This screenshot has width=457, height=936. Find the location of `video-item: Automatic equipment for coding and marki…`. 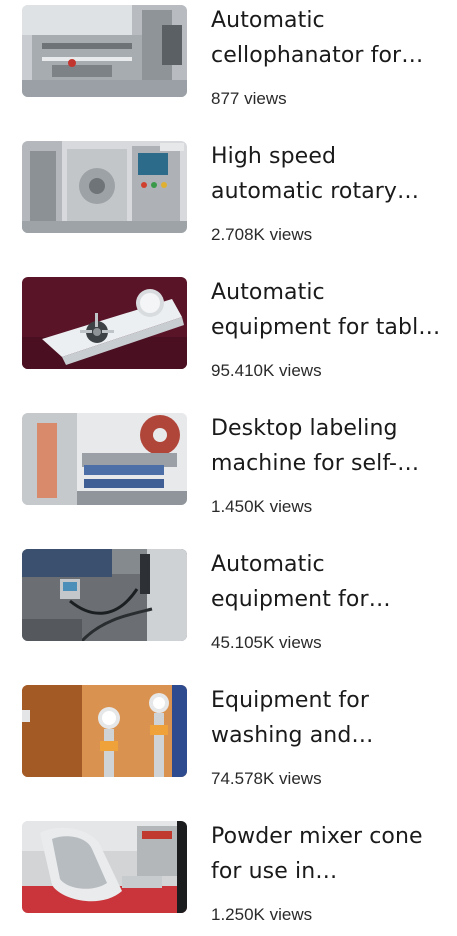

video-item: Automatic equipment for coding and marki… is located at coordinates (228, 604).